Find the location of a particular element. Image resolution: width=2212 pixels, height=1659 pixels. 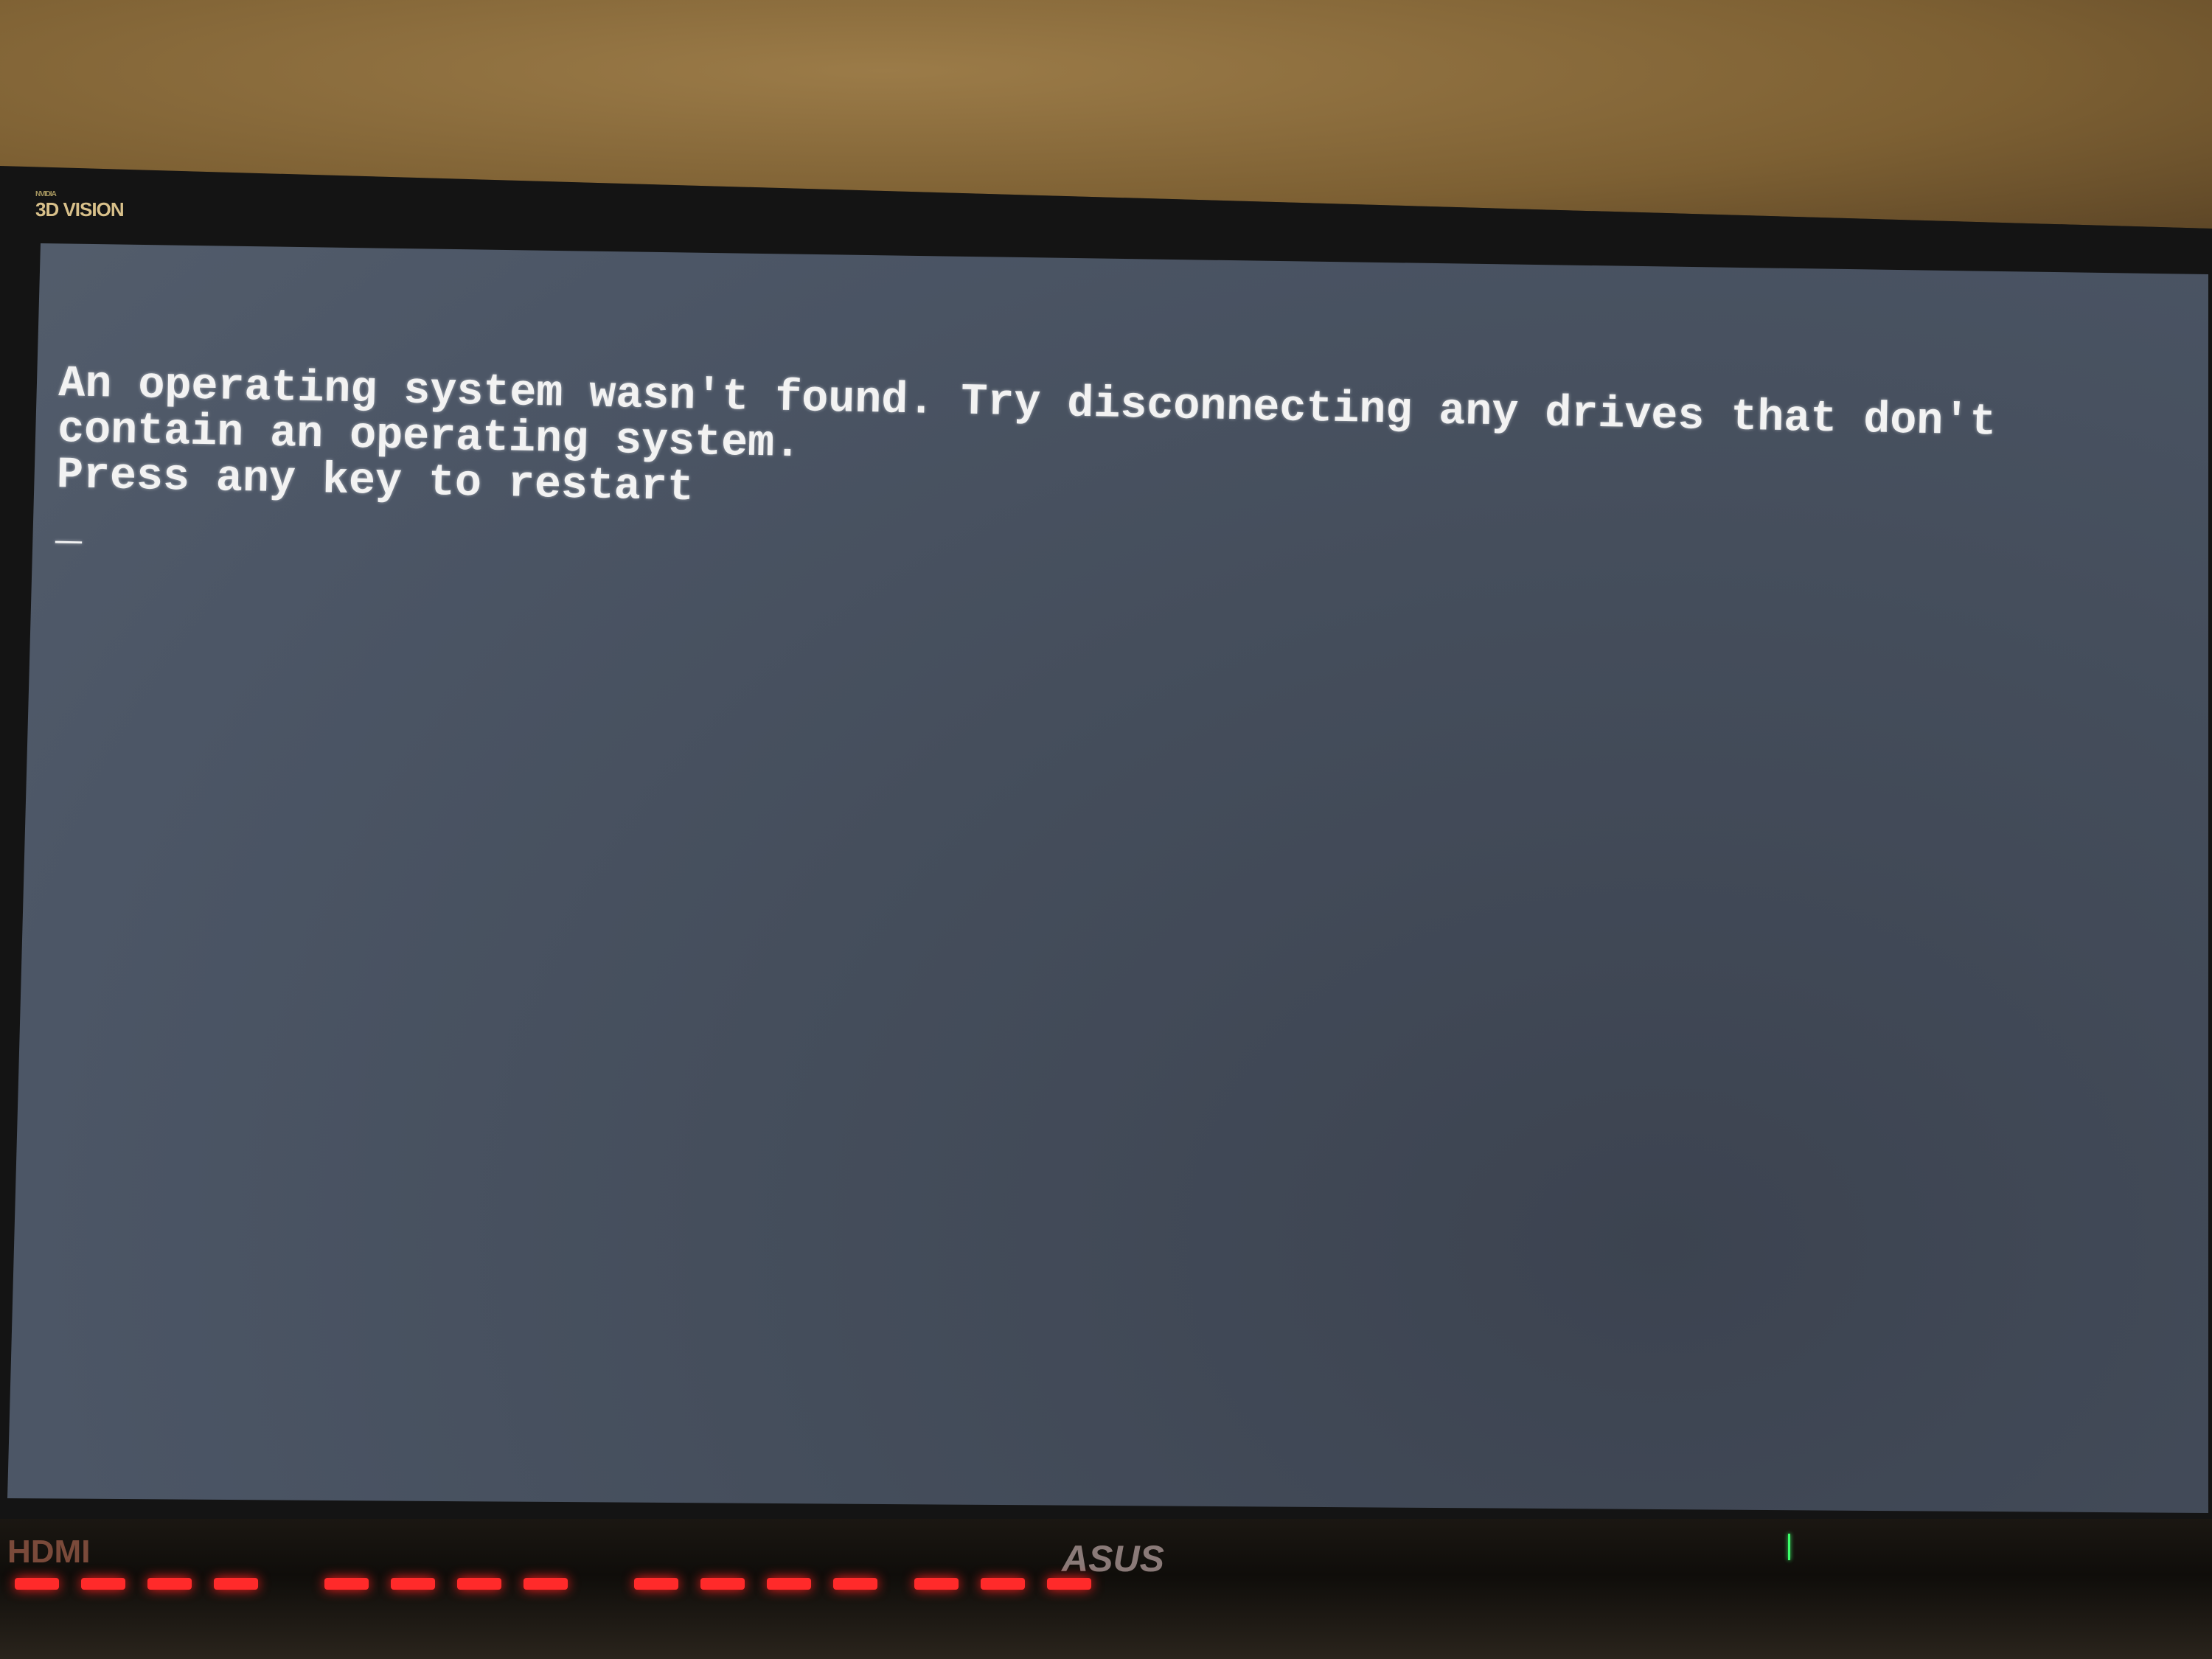

power-led-icon is located at coordinates (1789, 1547).